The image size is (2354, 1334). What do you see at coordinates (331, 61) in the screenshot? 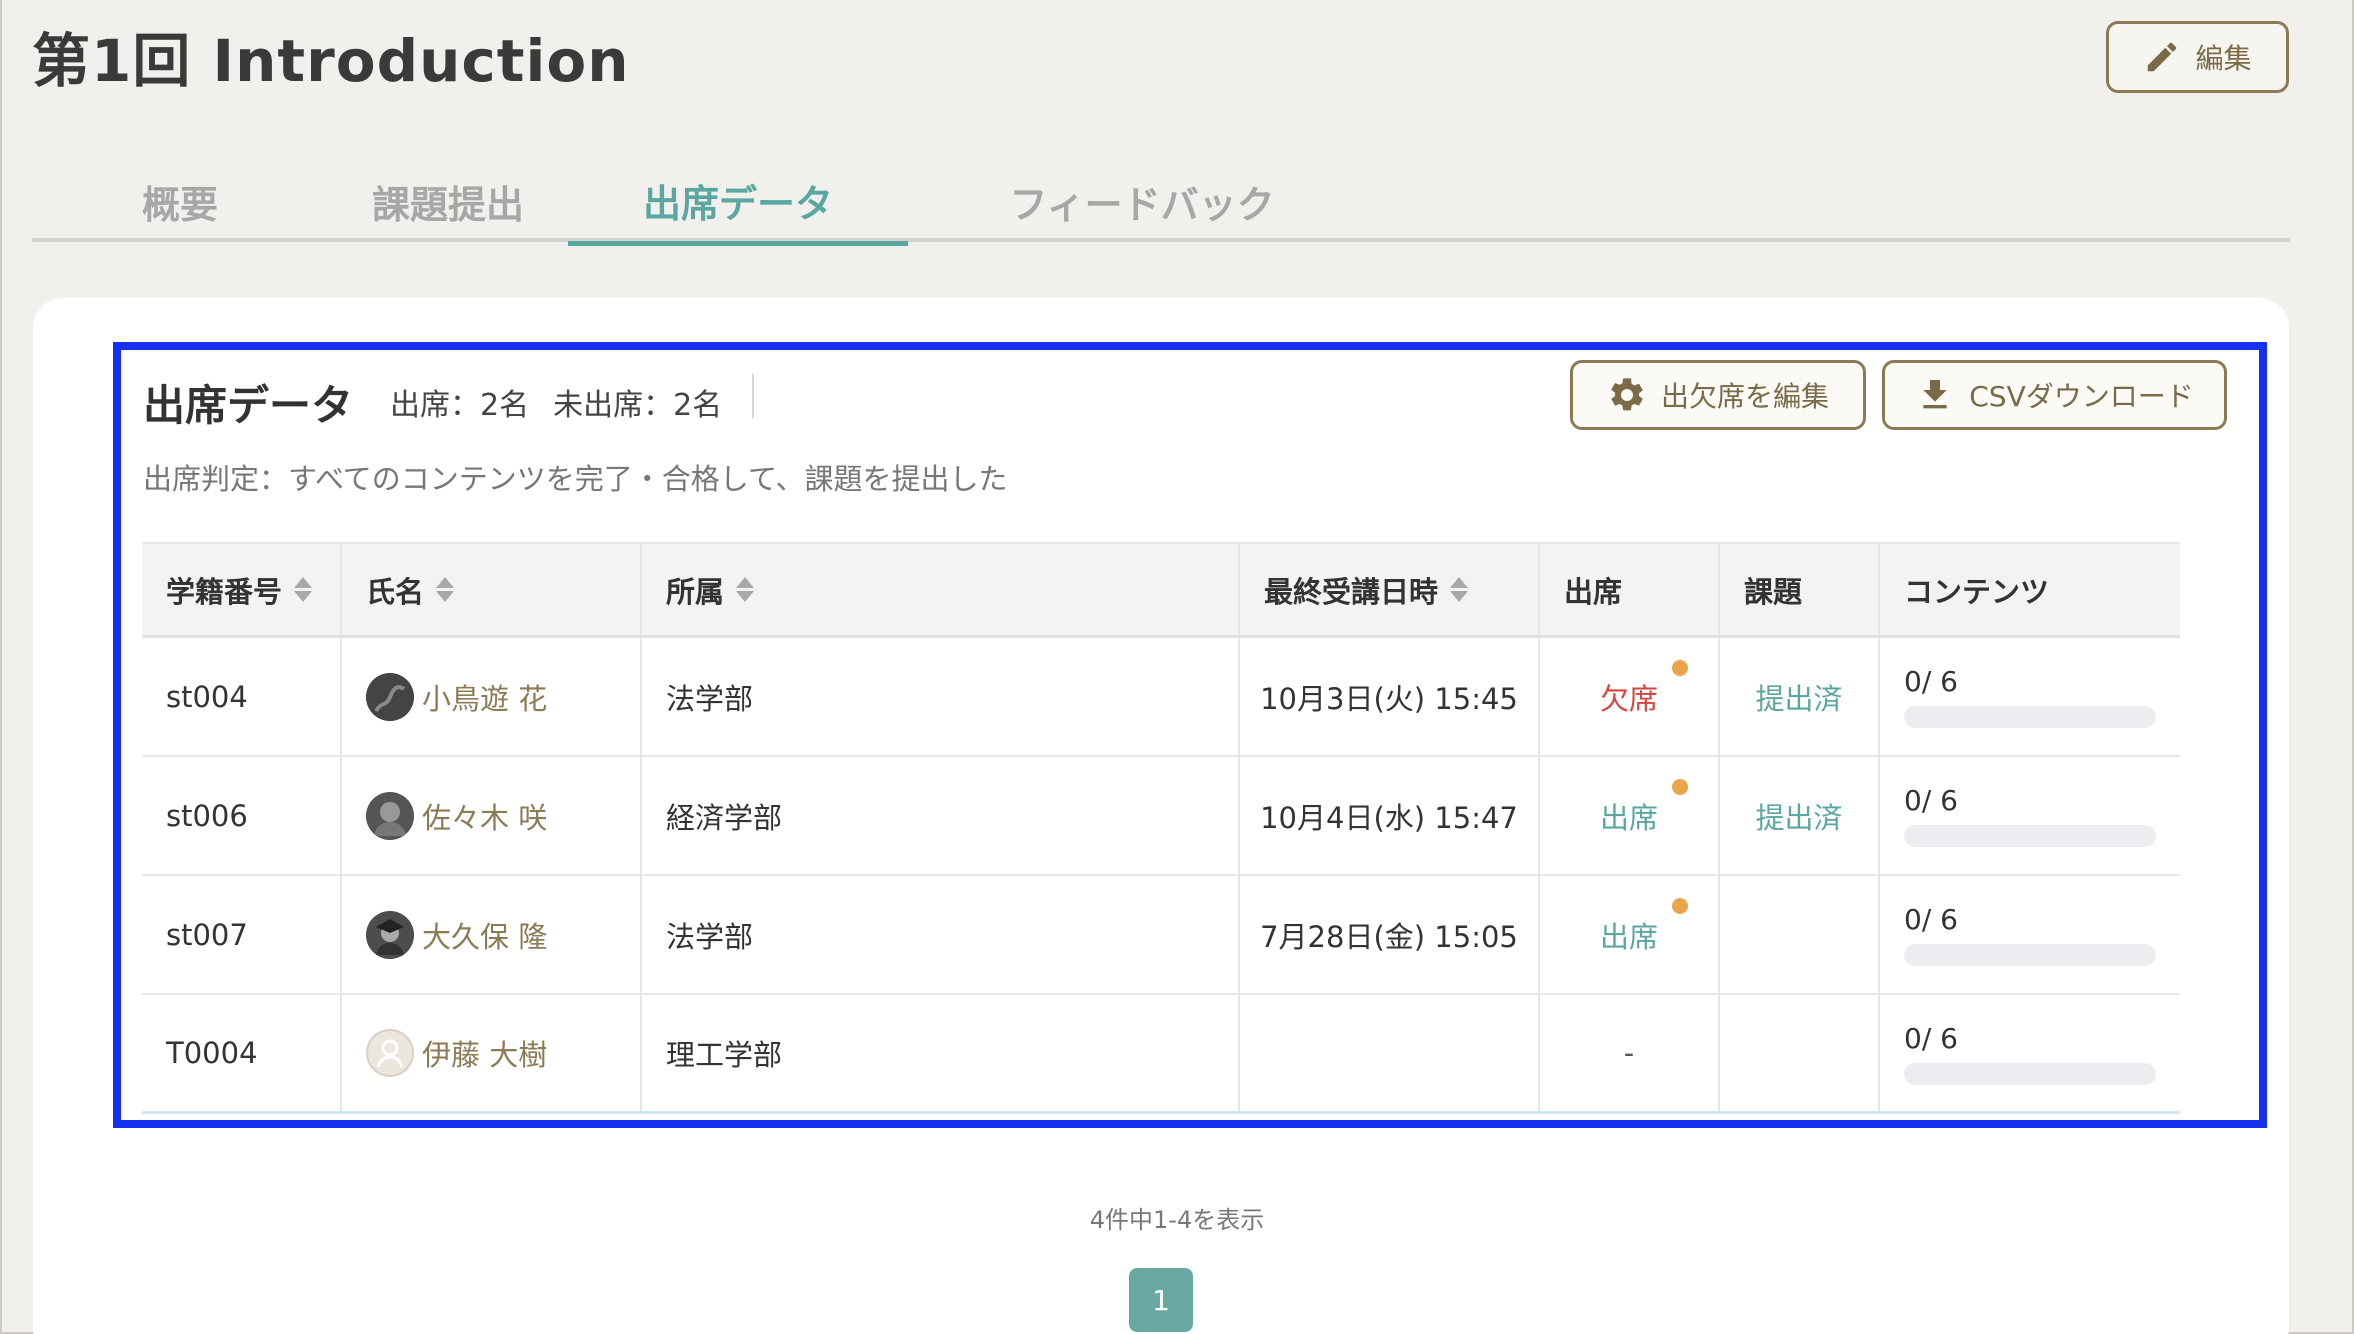
I see `page-title: 第1回 Introduction` at bounding box center [331, 61].